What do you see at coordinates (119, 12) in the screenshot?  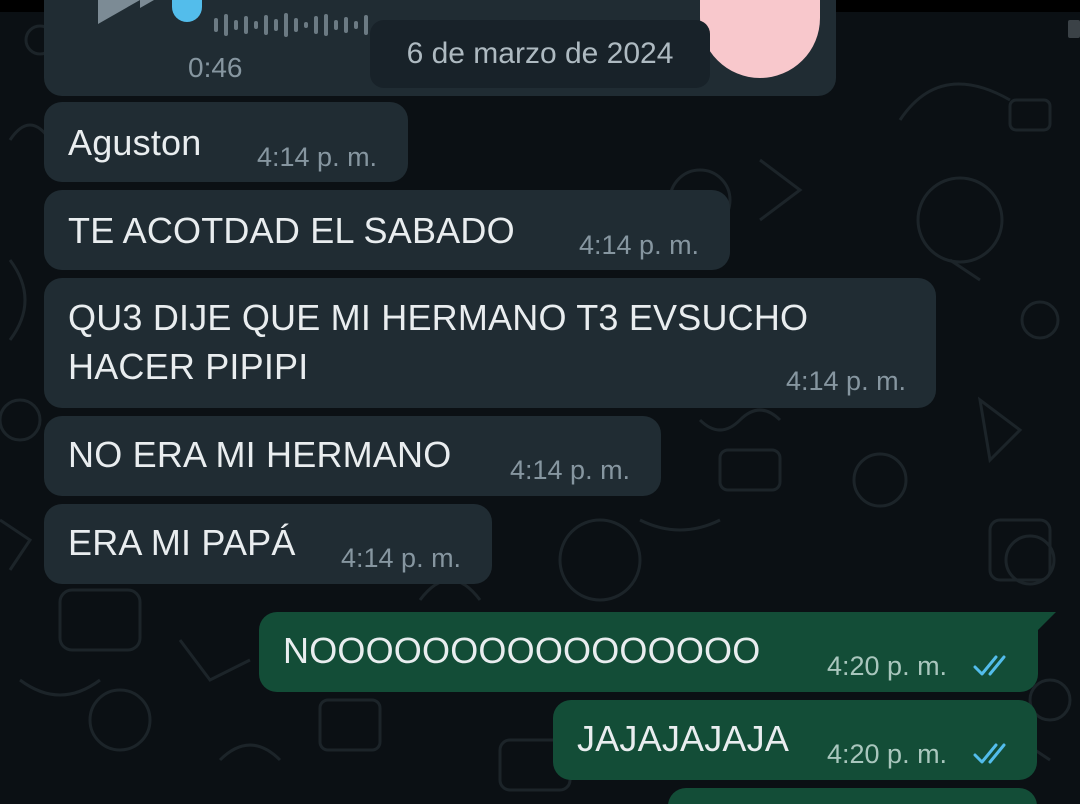 I see `play-button` at bounding box center [119, 12].